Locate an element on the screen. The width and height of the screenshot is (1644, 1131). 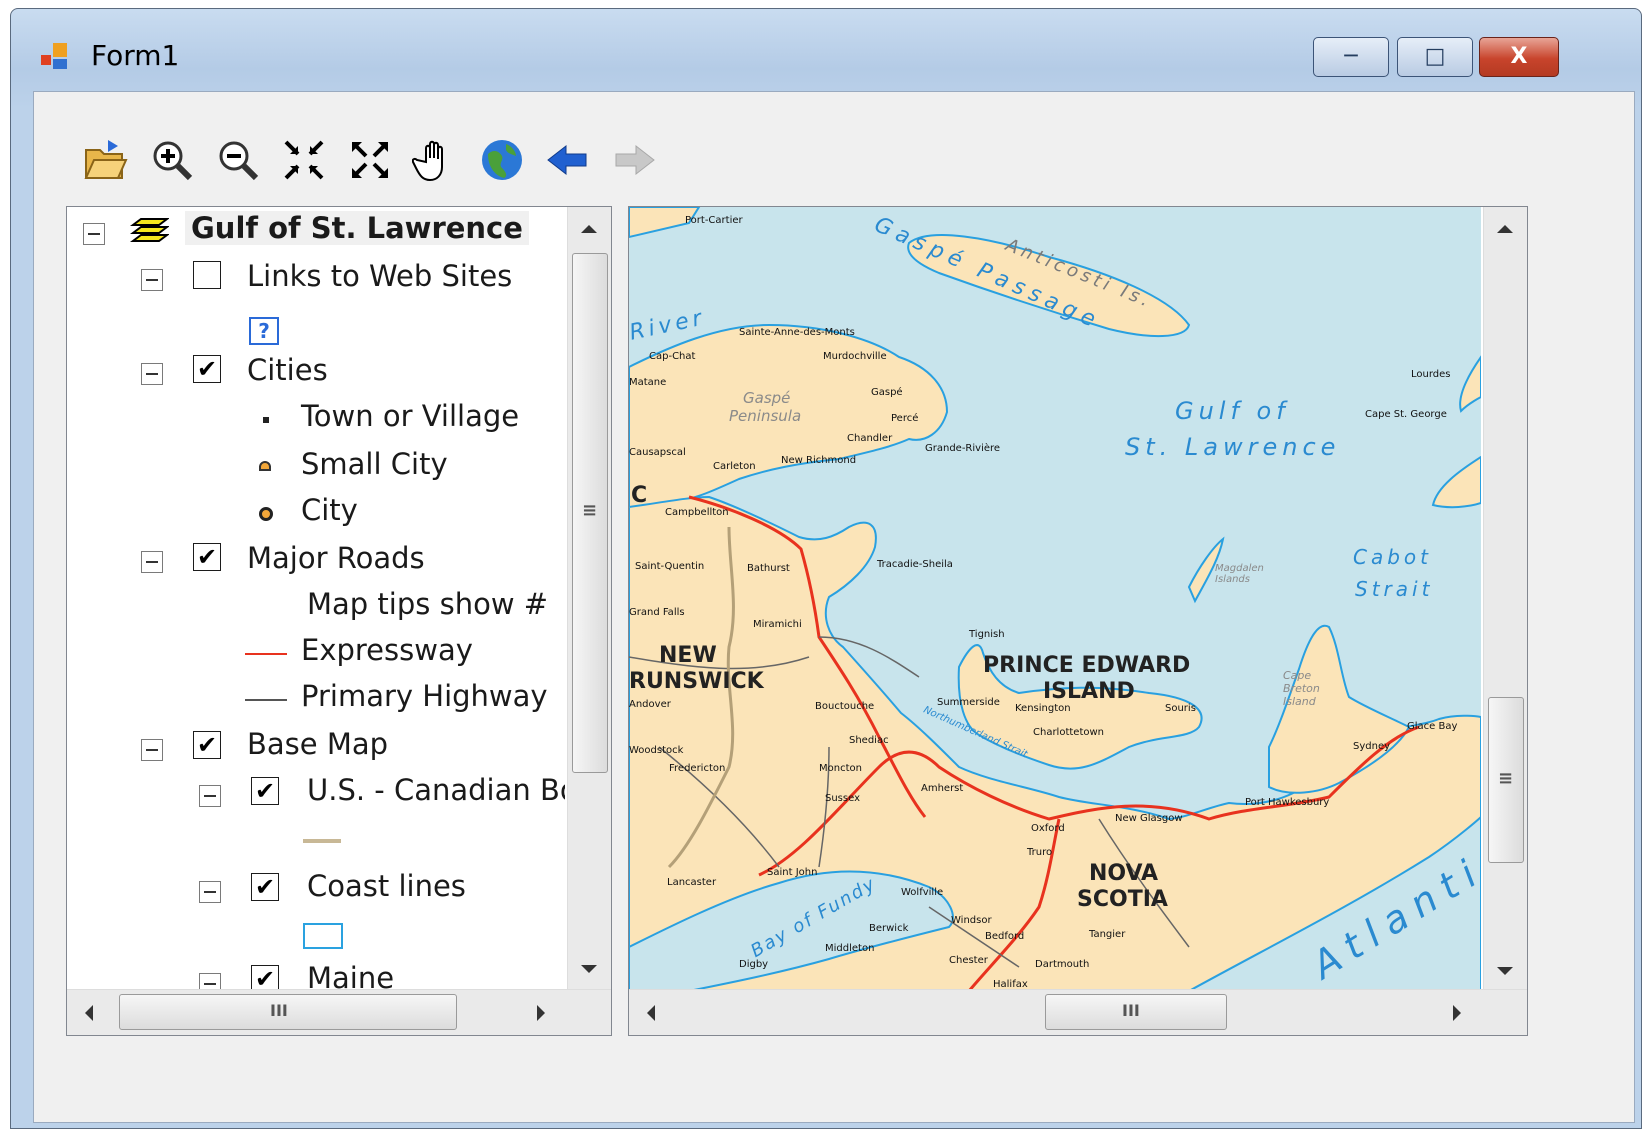
roads-checkbox: ✔ is located at coordinates (207, 557).